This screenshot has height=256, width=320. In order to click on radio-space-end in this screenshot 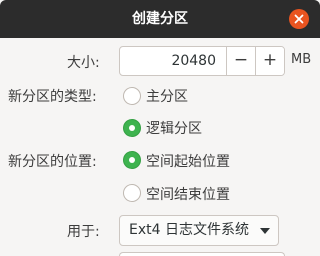, I will do `click(132, 193)`.